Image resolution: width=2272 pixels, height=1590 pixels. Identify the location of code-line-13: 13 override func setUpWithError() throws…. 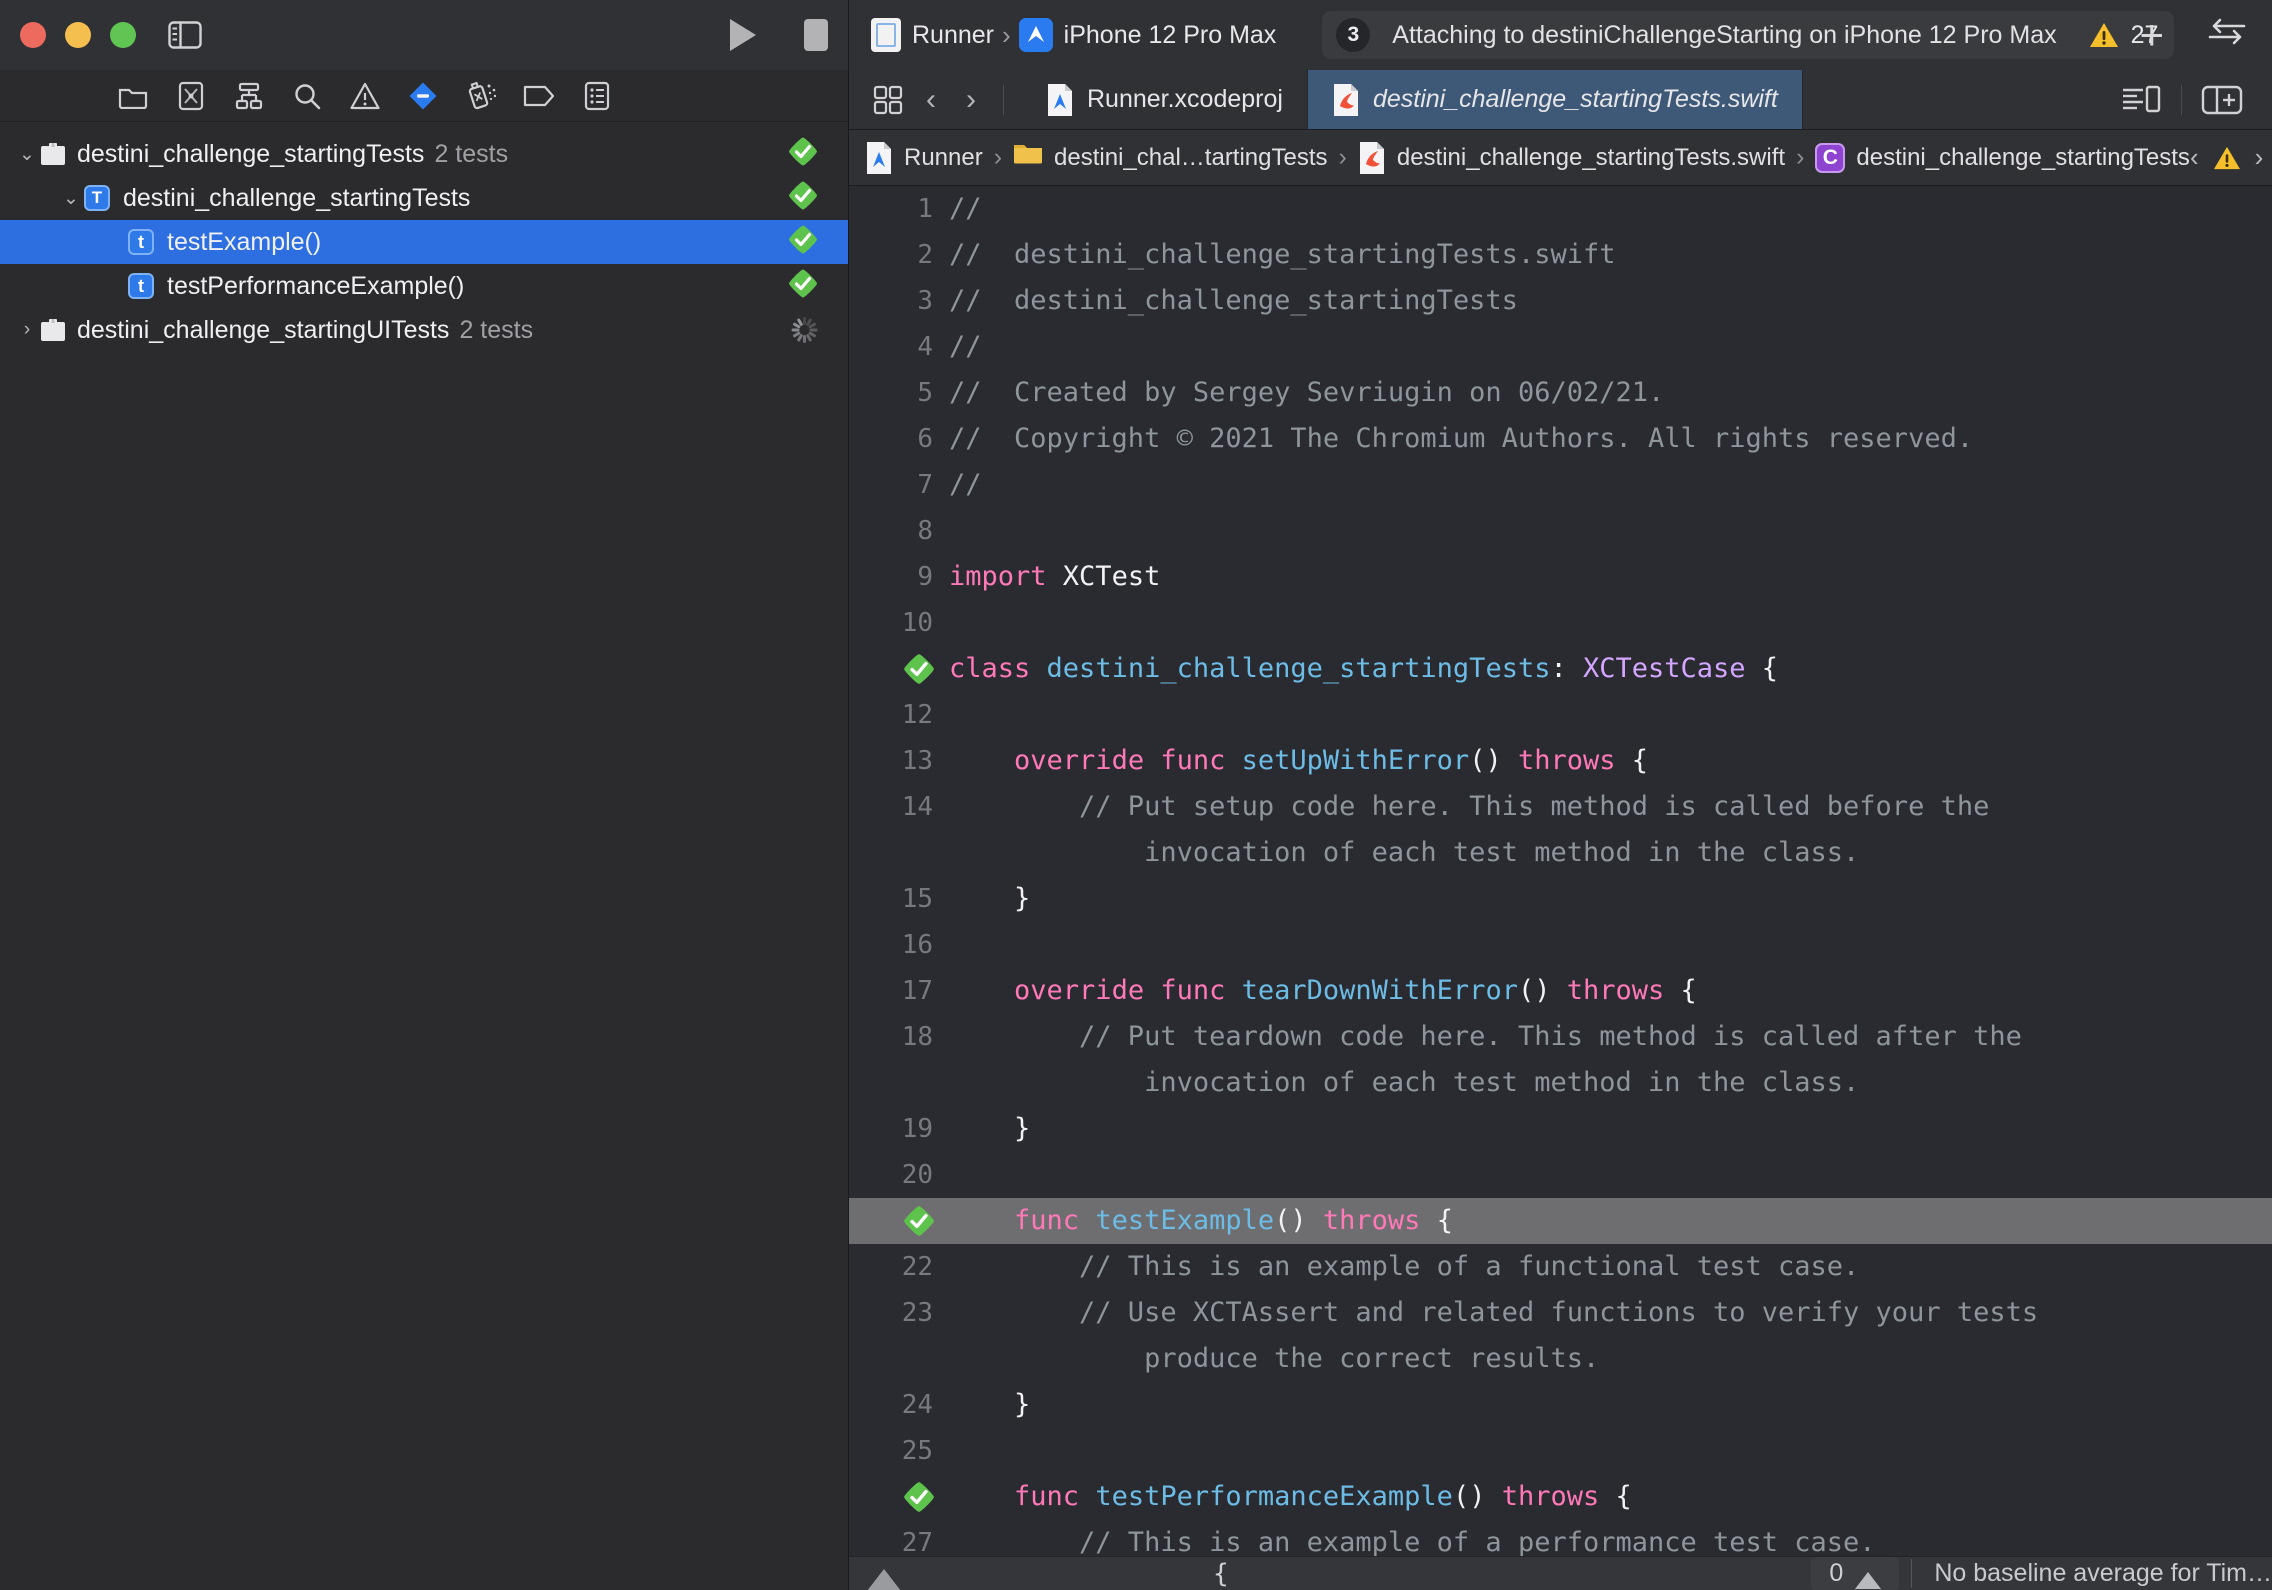
(1560, 761).